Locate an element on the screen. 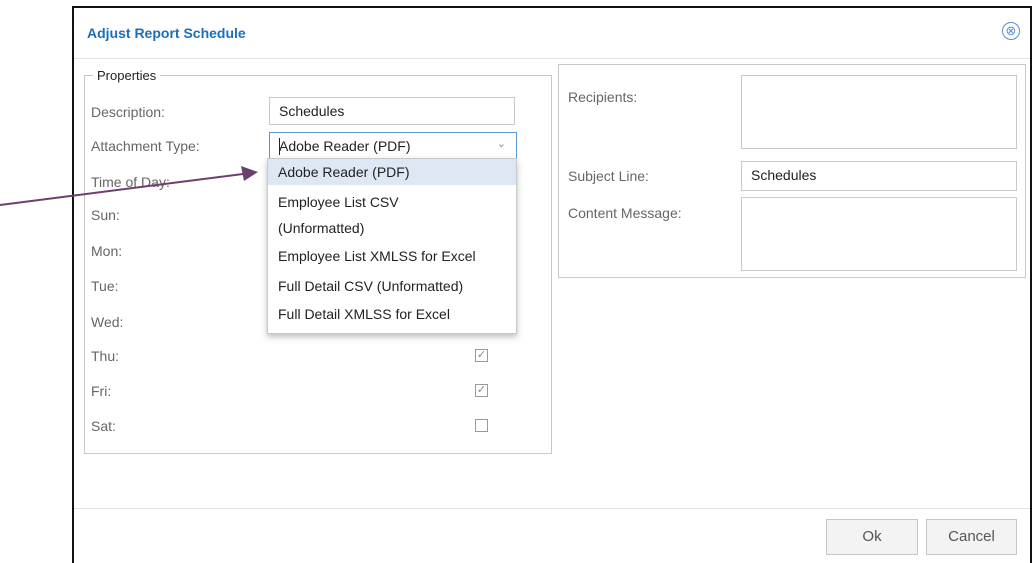 The height and width of the screenshot is (563, 1034). description-label: Description: is located at coordinates (128, 112).